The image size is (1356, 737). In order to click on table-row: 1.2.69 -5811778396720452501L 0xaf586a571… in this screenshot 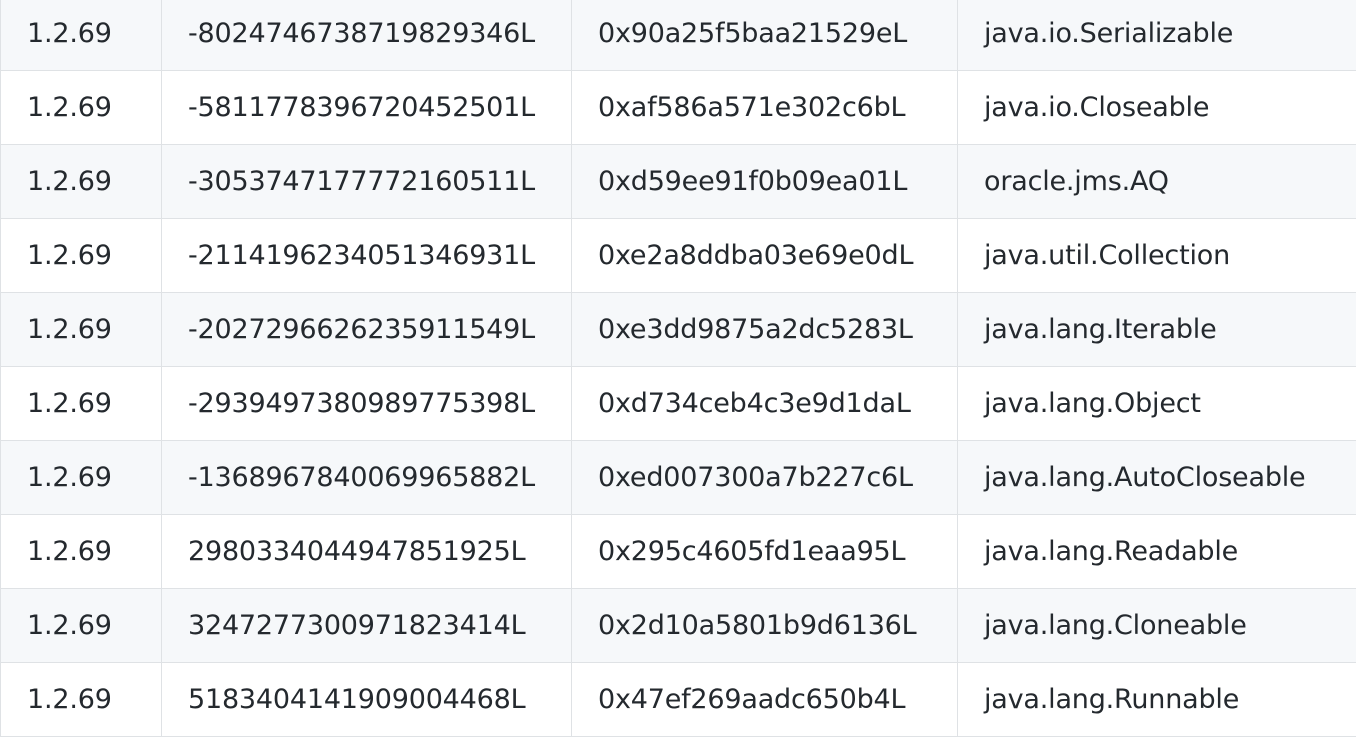, I will do `click(678, 108)`.